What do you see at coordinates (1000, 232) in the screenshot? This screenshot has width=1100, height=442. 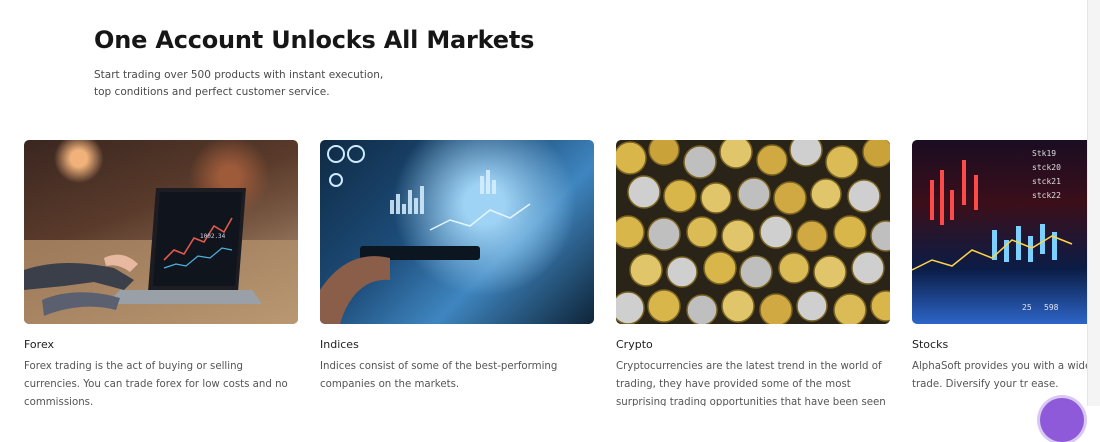 I see `stocks-image: Stk19 stck20 stck21 stck22 25 598` at bounding box center [1000, 232].